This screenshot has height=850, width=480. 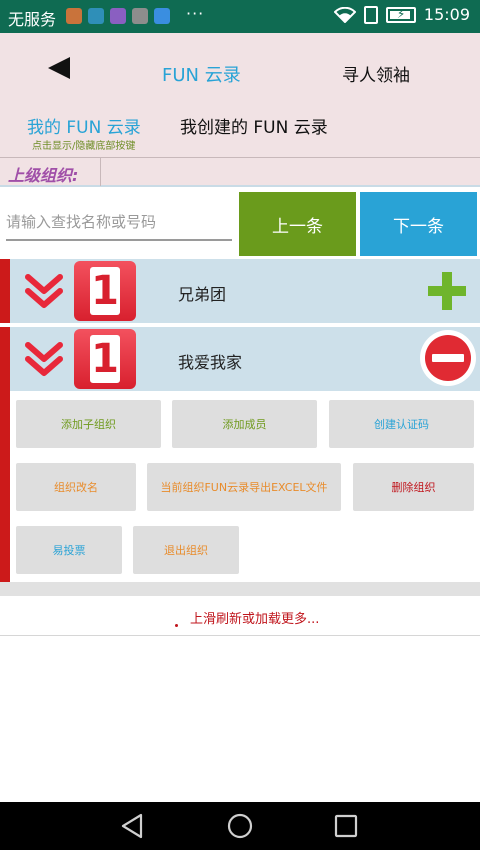 What do you see at coordinates (240, 172) in the screenshot?
I see `parent-org-bar: 上级组织:` at bounding box center [240, 172].